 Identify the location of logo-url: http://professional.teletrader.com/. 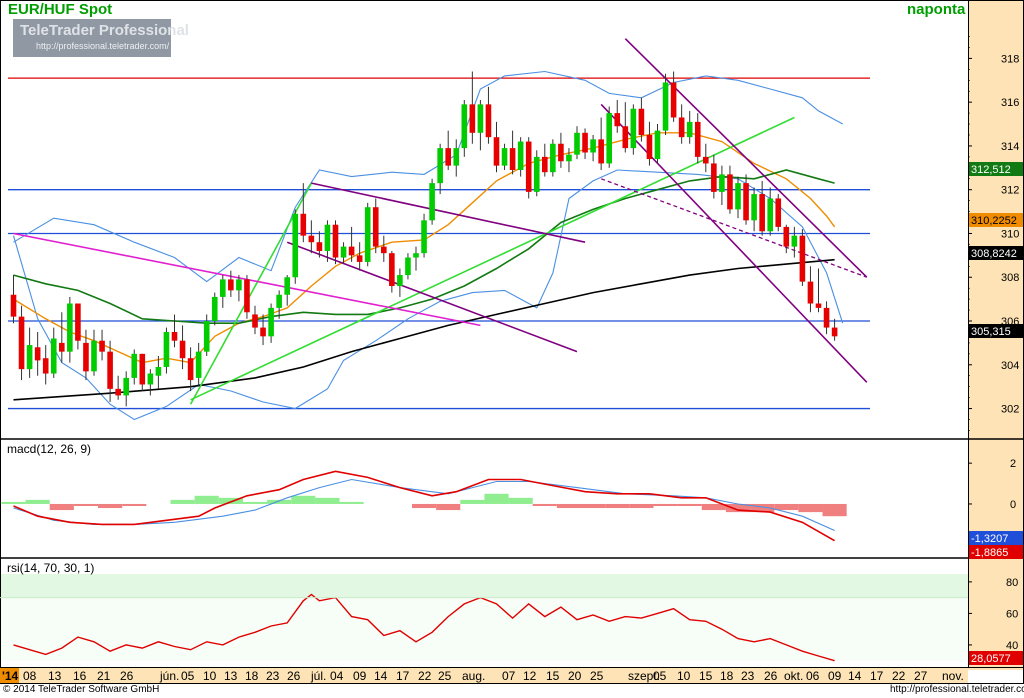
(103, 46).